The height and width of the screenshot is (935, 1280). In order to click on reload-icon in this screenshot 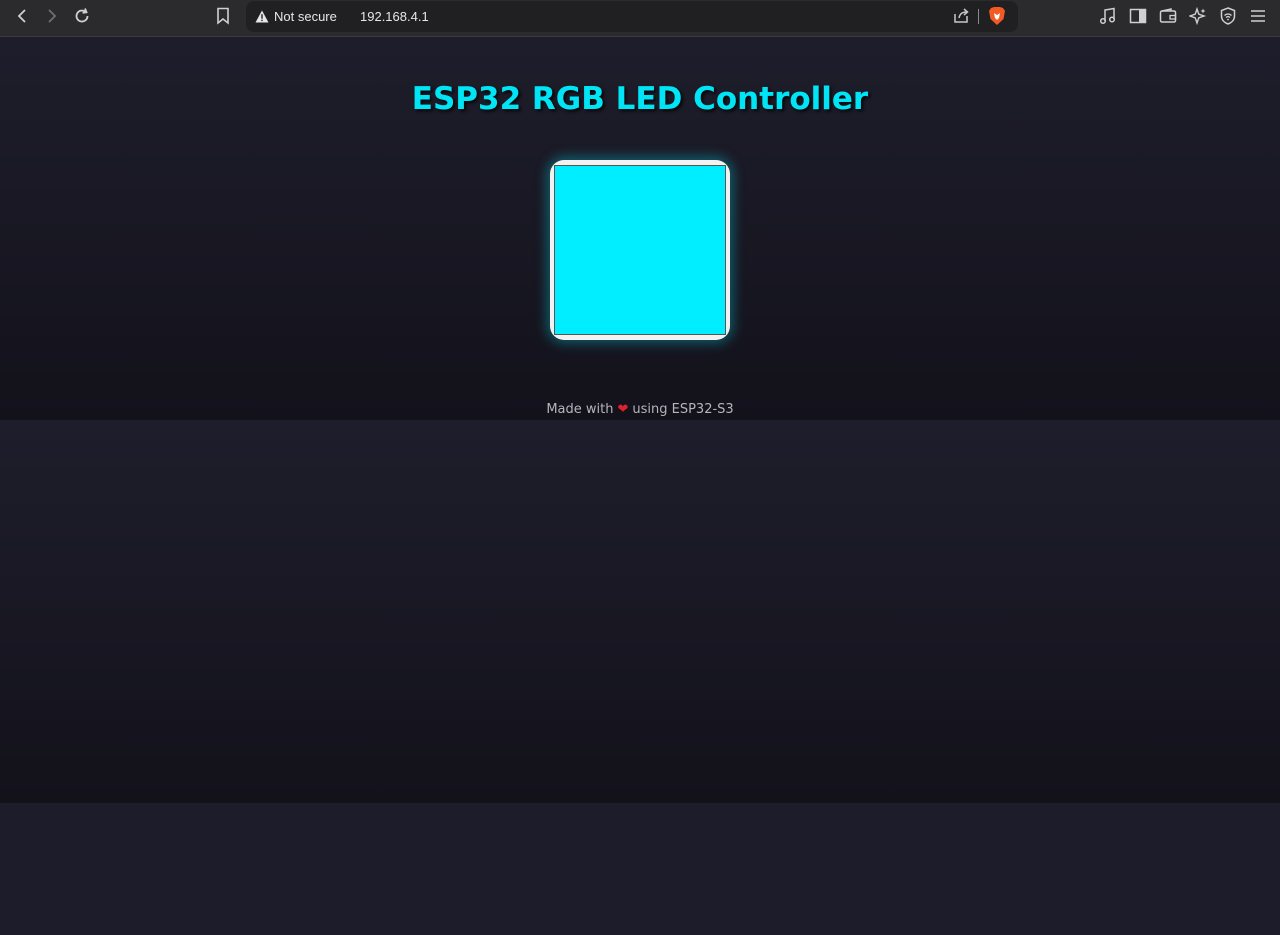, I will do `click(82, 16)`.